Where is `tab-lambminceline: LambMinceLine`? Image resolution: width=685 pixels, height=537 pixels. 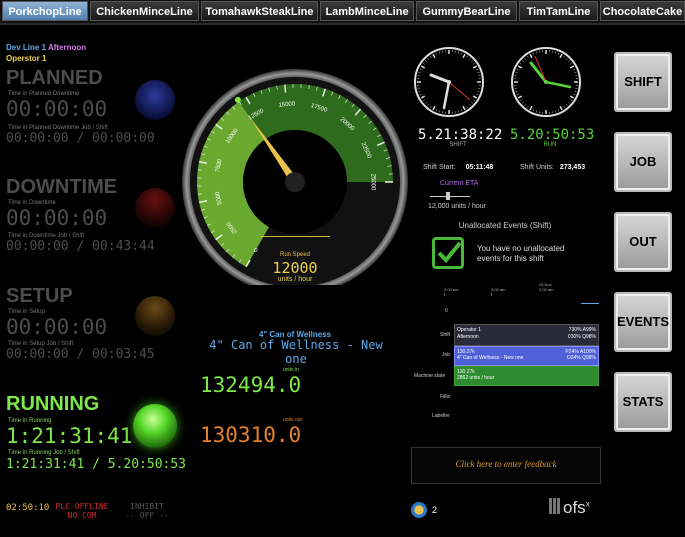 tab-lambminceline: LambMinceLine is located at coordinates (367, 11).